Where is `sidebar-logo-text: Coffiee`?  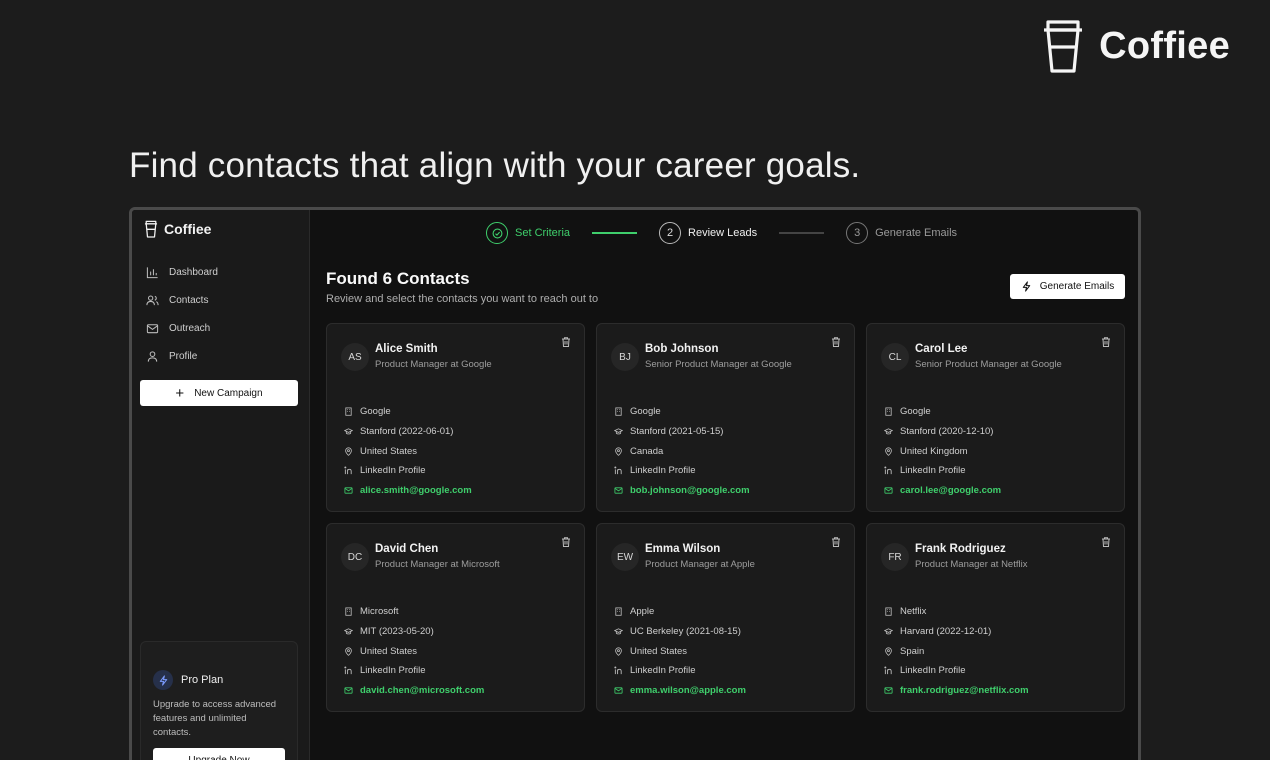
sidebar-logo-text: Coffiee is located at coordinates (188, 229).